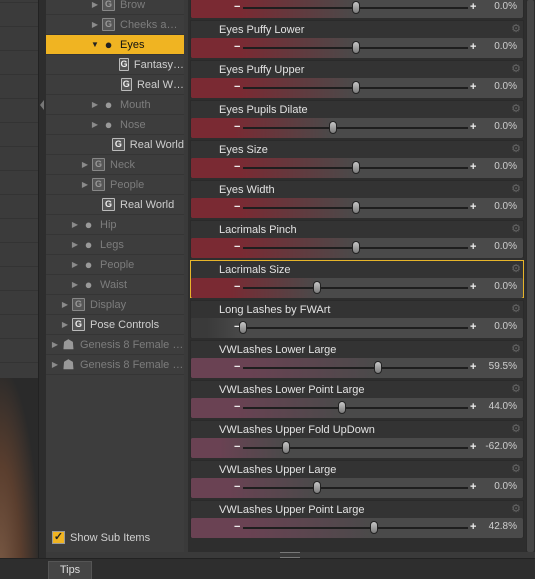  I want to click on slider-track: − + -62.0%, so click(357, 448).